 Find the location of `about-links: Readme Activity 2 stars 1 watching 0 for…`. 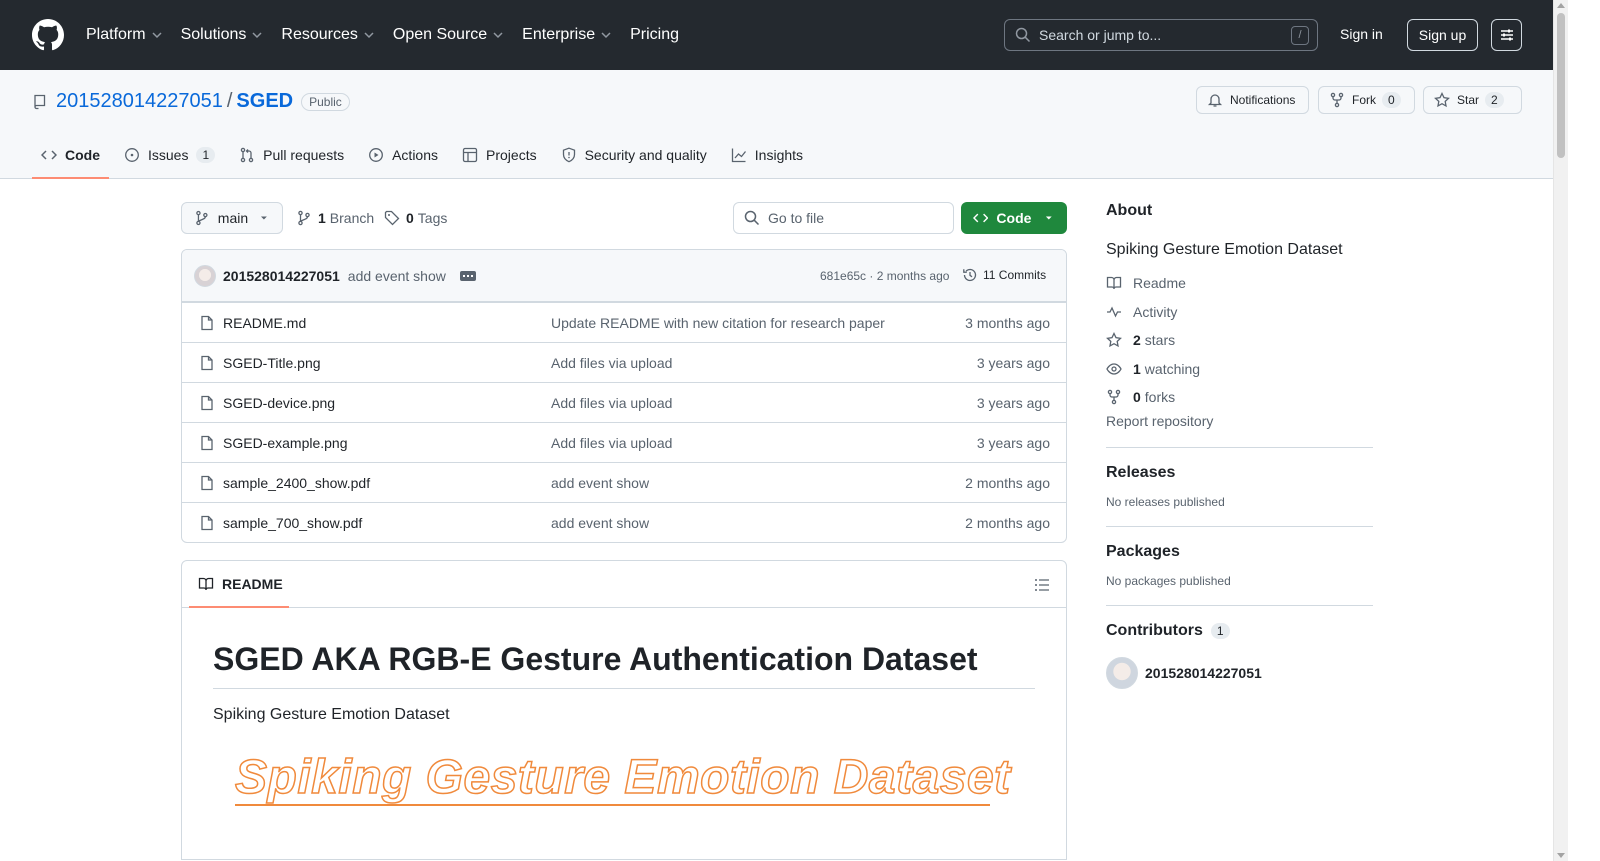

about-links: Readme Activity 2 stars 1 watching 0 for… is located at coordinates (1239, 340).